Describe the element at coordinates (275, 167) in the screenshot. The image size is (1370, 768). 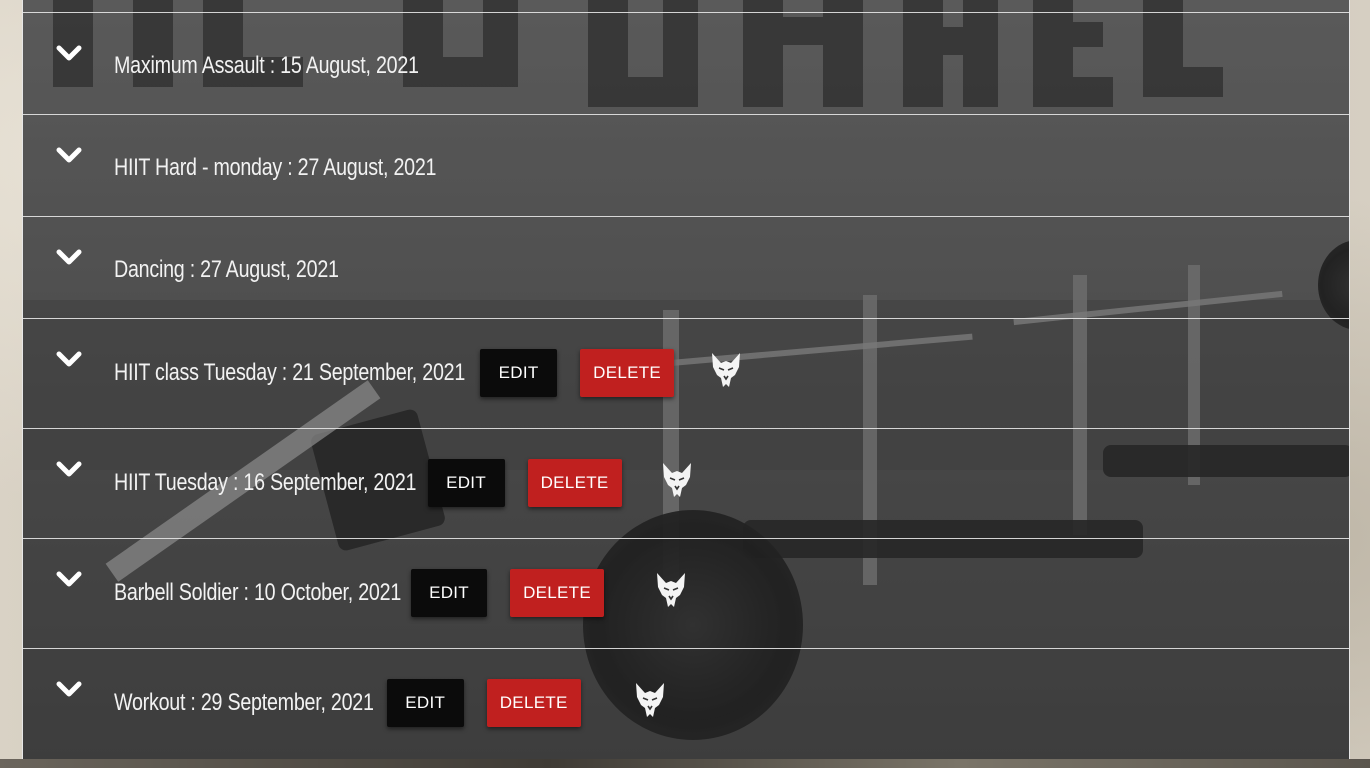
I see `class-title: HIIT Hard - monday : 27 August, 2021` at that location.